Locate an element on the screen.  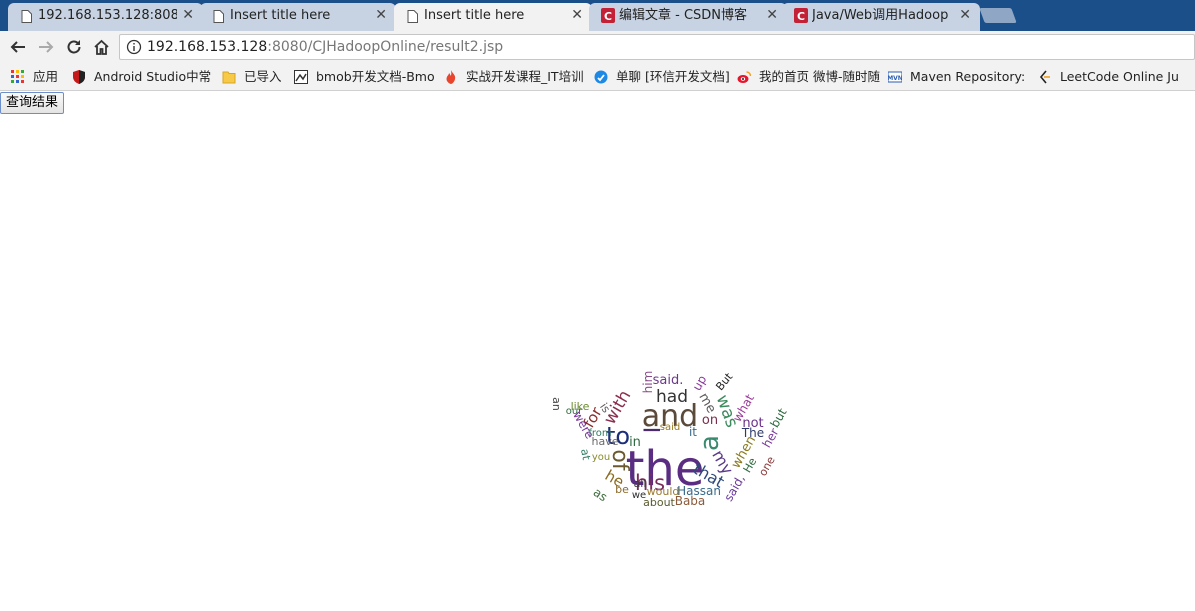
word-cloud-word: up is located at coordinates (700, 383).